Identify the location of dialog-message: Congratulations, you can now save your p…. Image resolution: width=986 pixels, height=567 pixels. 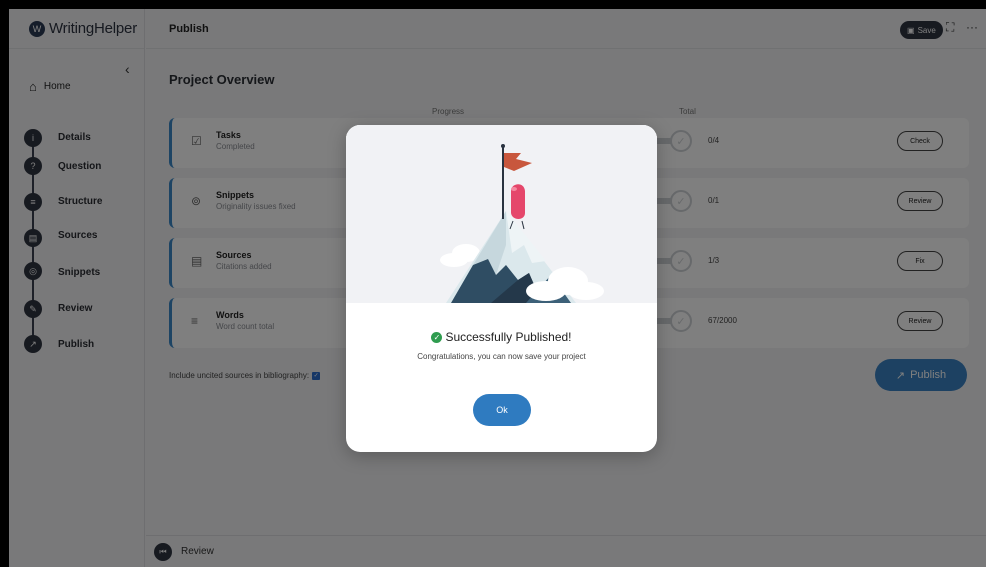
(501, 356).